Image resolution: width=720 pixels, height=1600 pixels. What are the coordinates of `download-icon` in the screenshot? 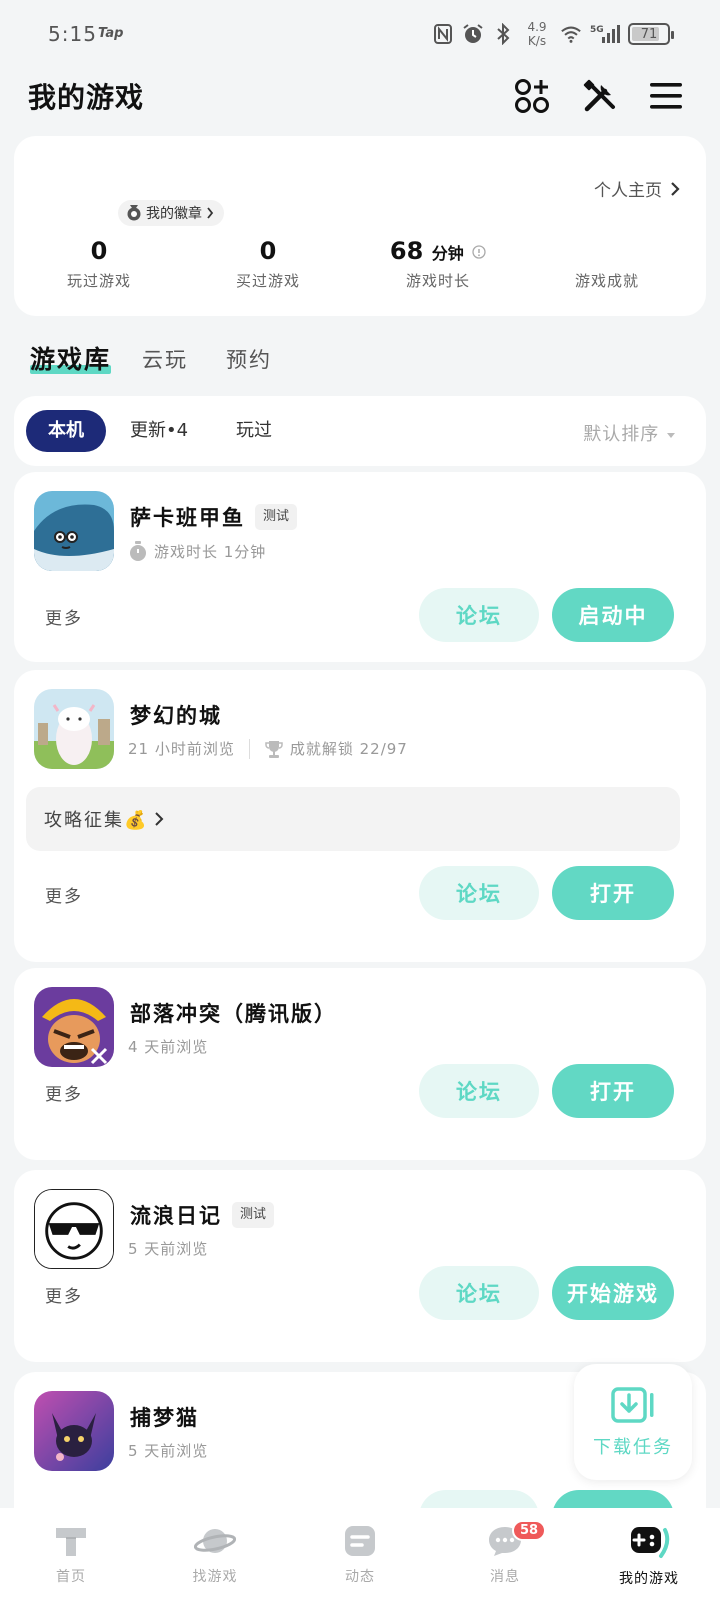 It's located at (632, 1405).